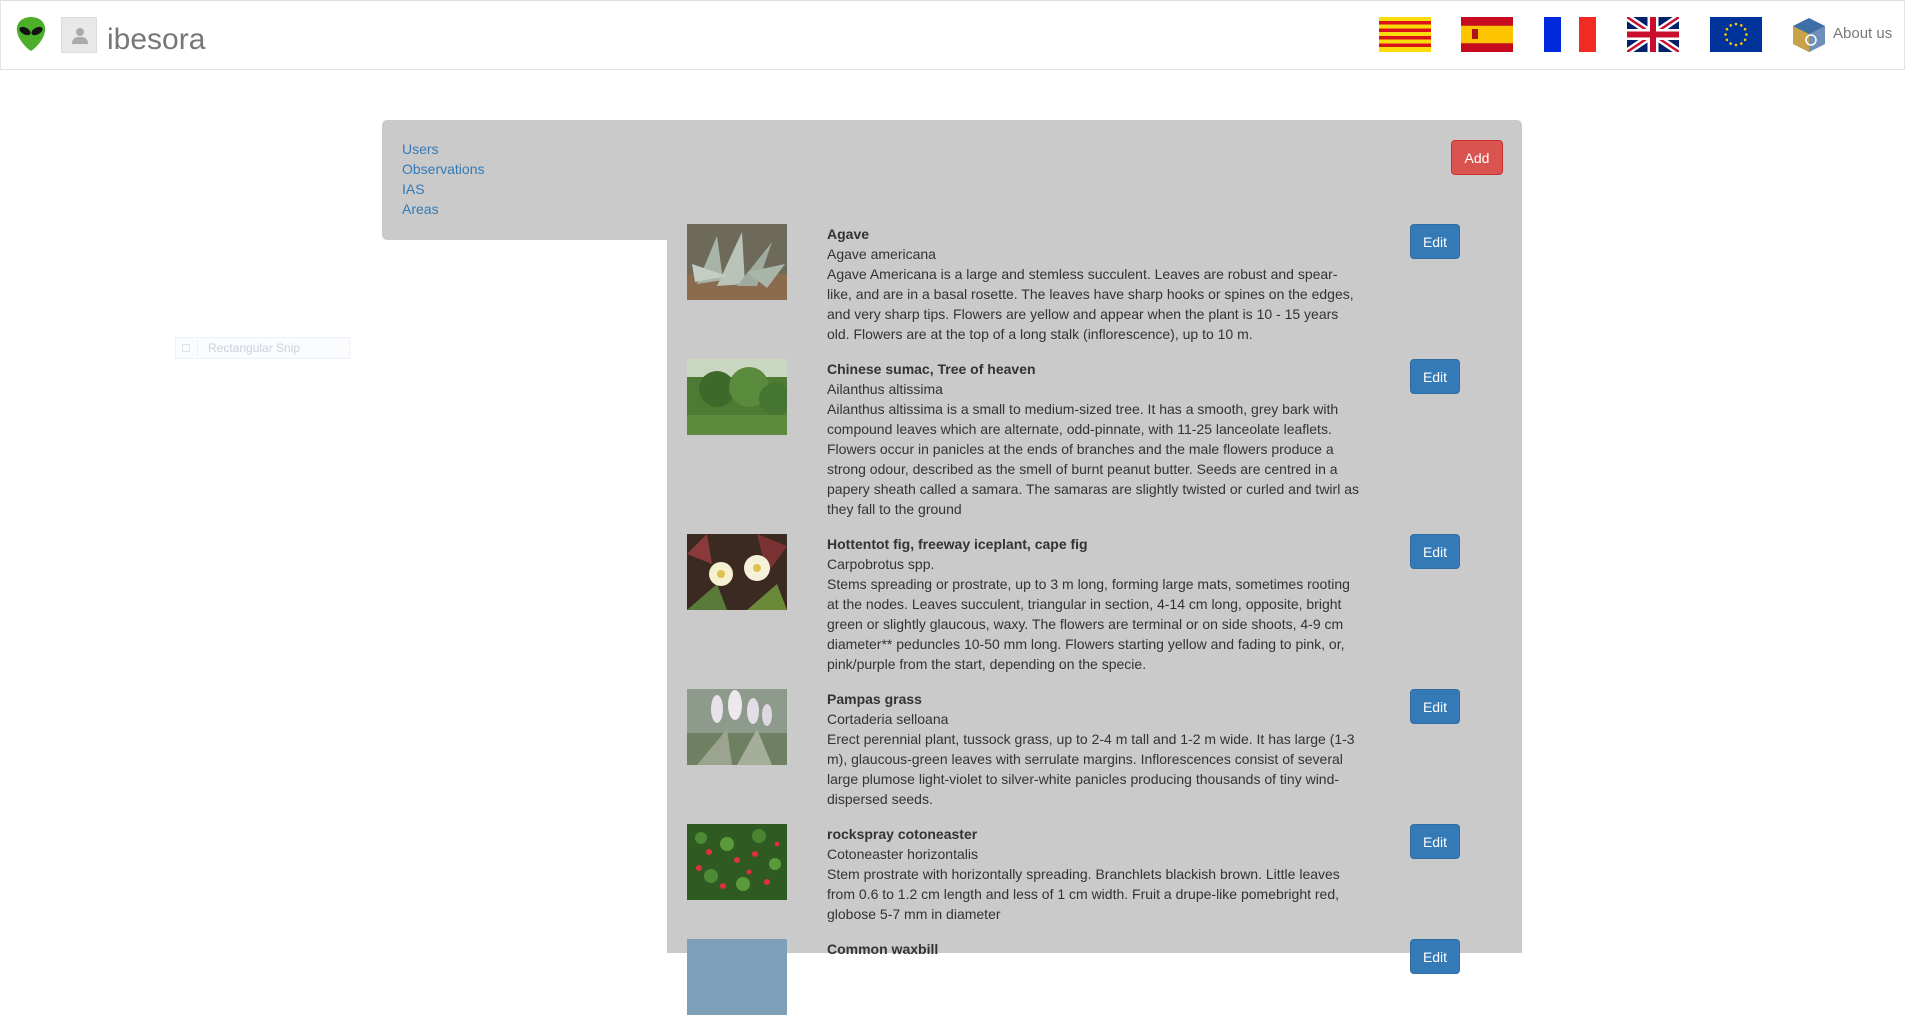 The width and height of the screenshot is (1905, 1015). I want to click on sidebar-item-areas: Areas, so click(420, 209).